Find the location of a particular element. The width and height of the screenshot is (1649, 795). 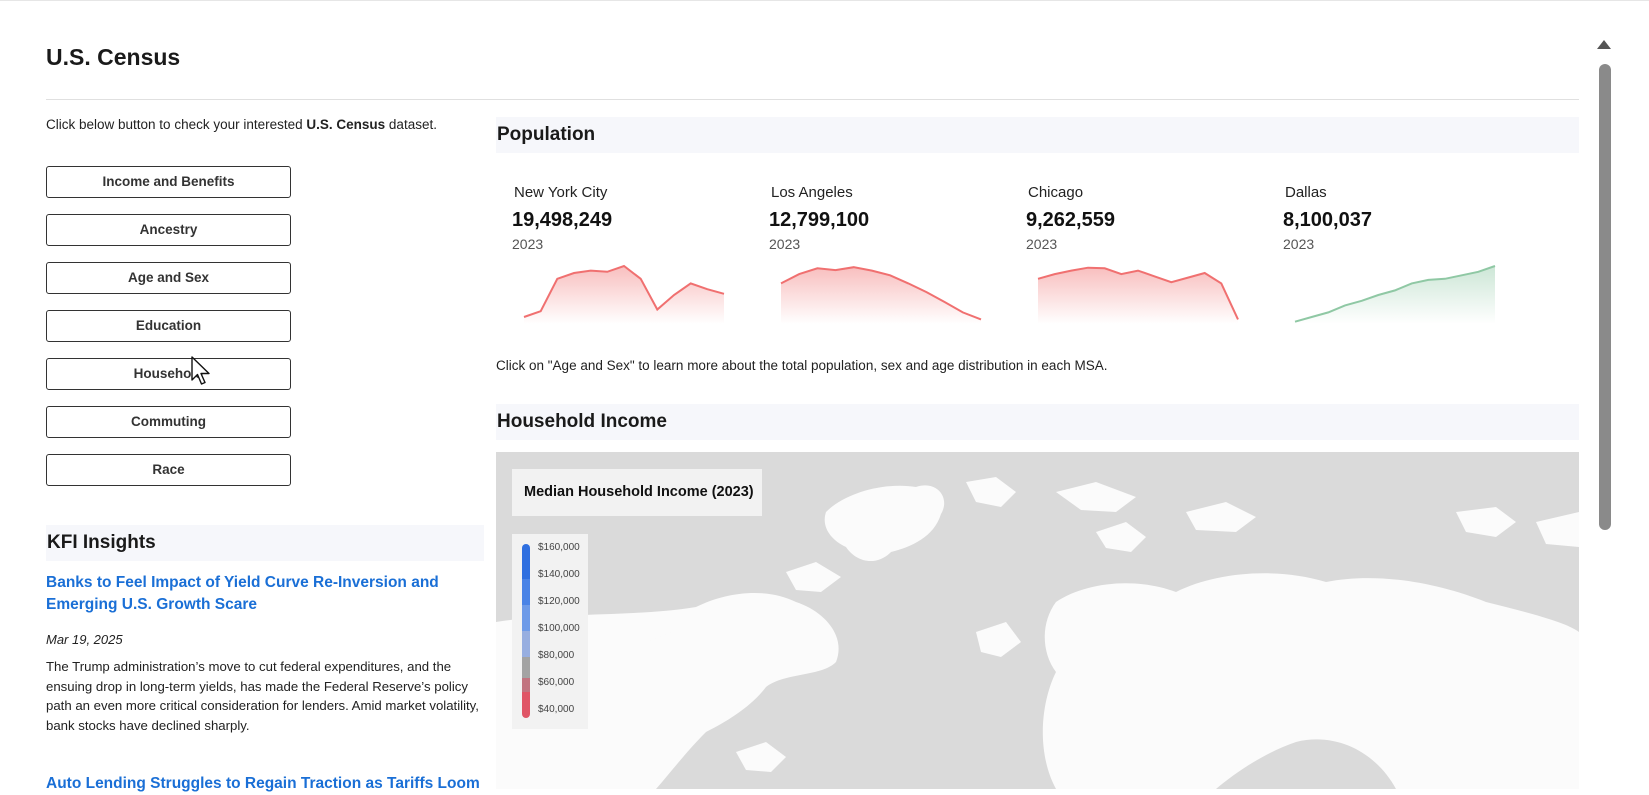

income-and-benefits-button: Income and Benefits is located at coordinates (168, 182).